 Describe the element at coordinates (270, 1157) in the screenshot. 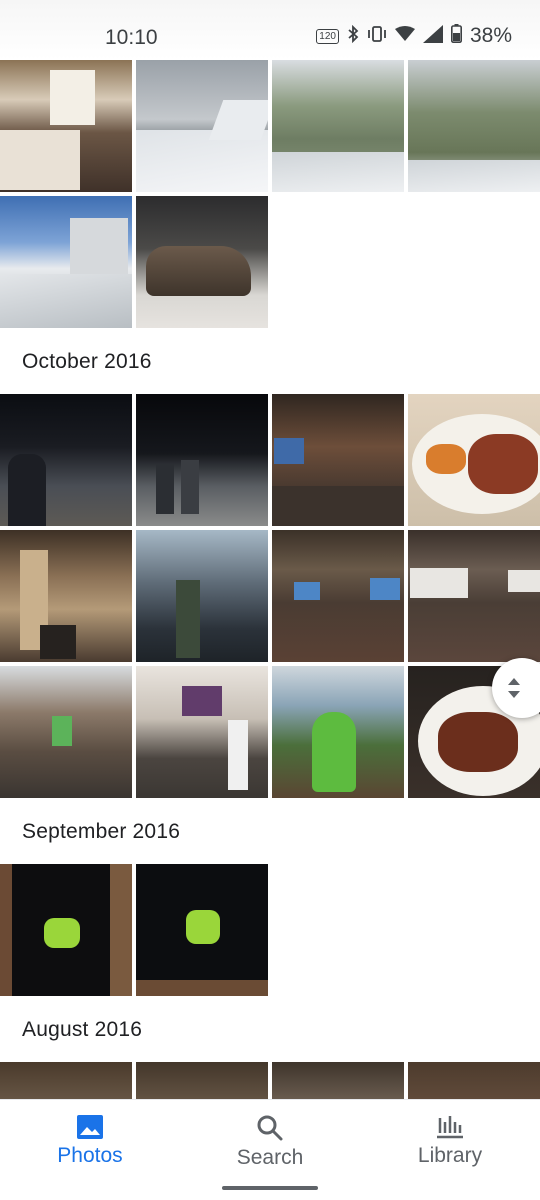

I see `nav-search-label: Search` at that location.